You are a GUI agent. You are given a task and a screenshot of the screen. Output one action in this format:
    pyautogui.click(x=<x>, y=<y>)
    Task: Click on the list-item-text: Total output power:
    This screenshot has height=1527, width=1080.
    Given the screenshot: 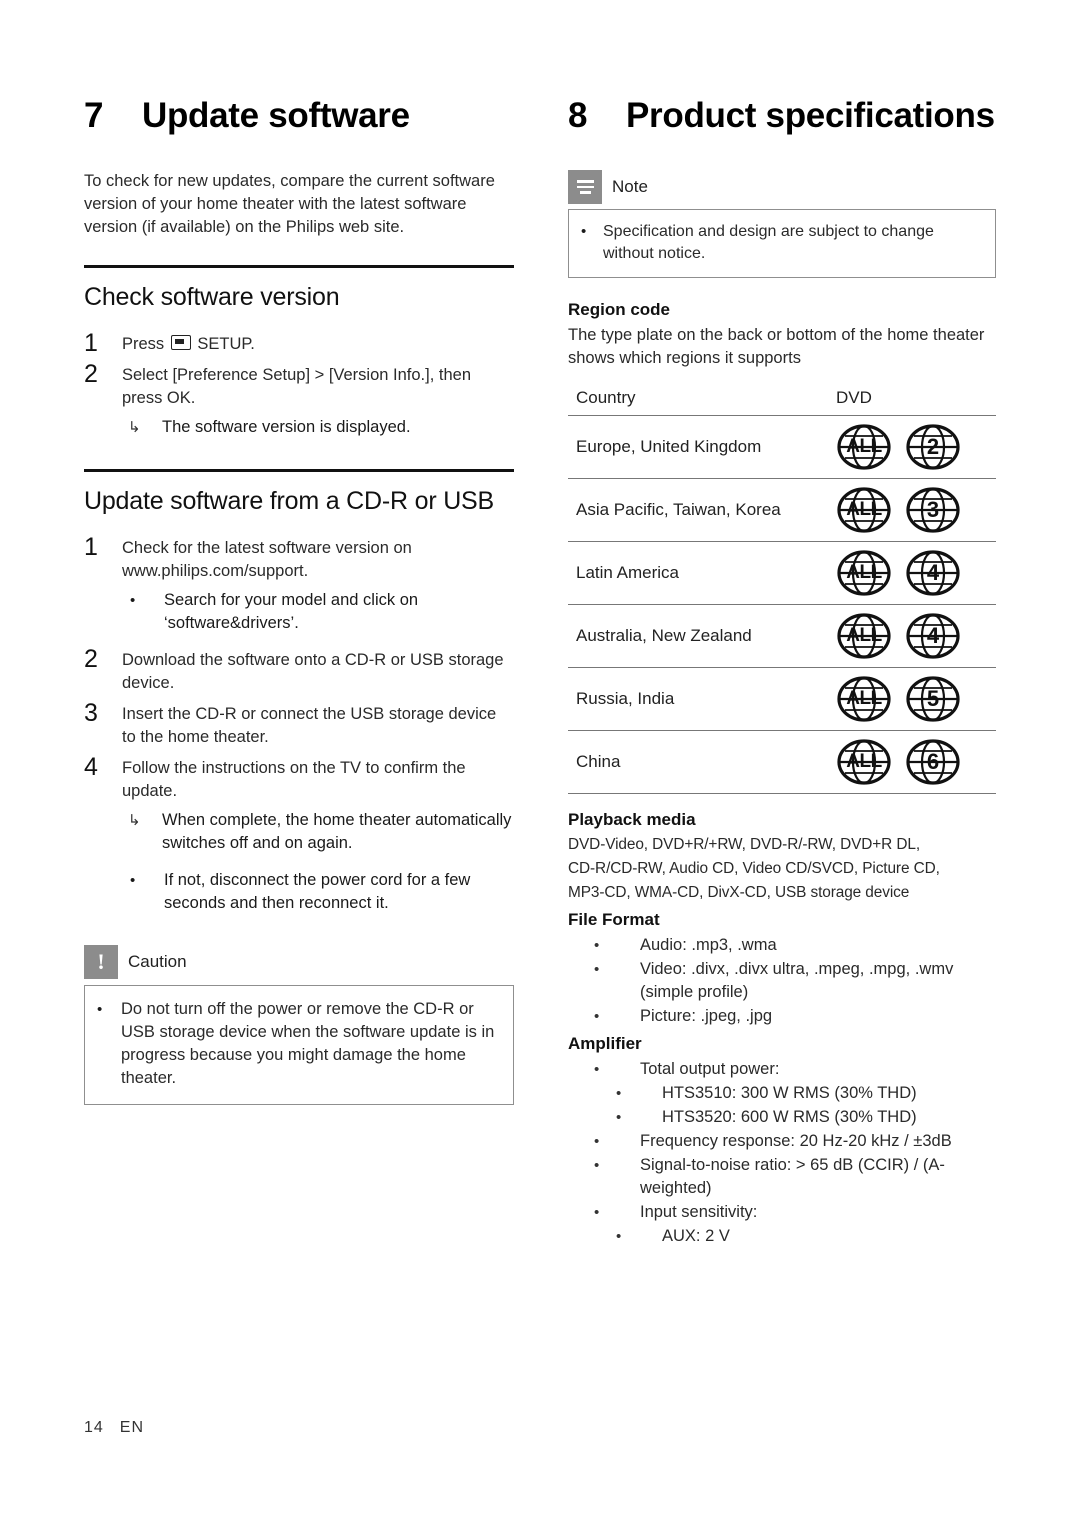 What is the action you would take?
    pyautogui.click(x=710, y=1069)
    